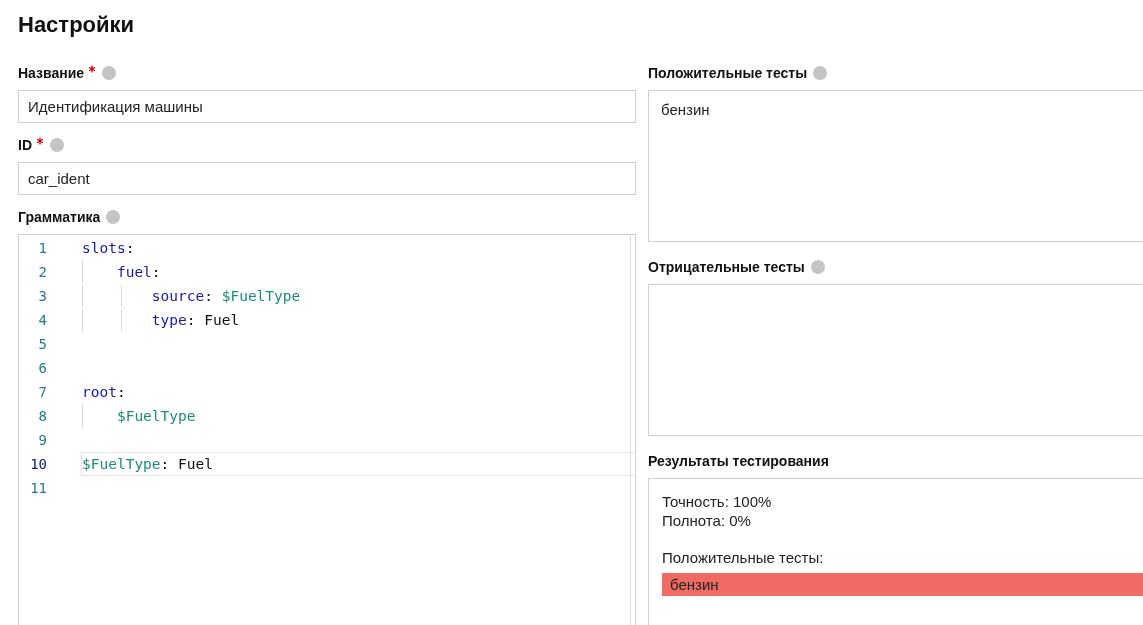  Describe the element at coordinates (902, 584) in the screenshot. I see `test-result: бензин` at that location.